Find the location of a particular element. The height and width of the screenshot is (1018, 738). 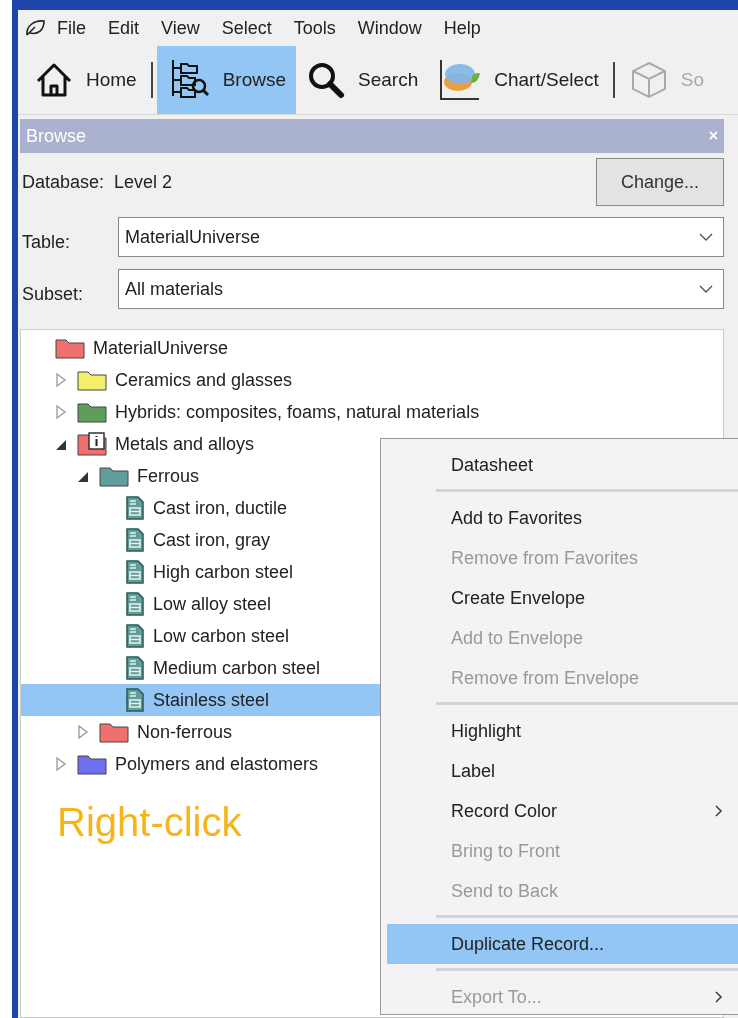

table-label: Table: is located at coordinates (47, 241).